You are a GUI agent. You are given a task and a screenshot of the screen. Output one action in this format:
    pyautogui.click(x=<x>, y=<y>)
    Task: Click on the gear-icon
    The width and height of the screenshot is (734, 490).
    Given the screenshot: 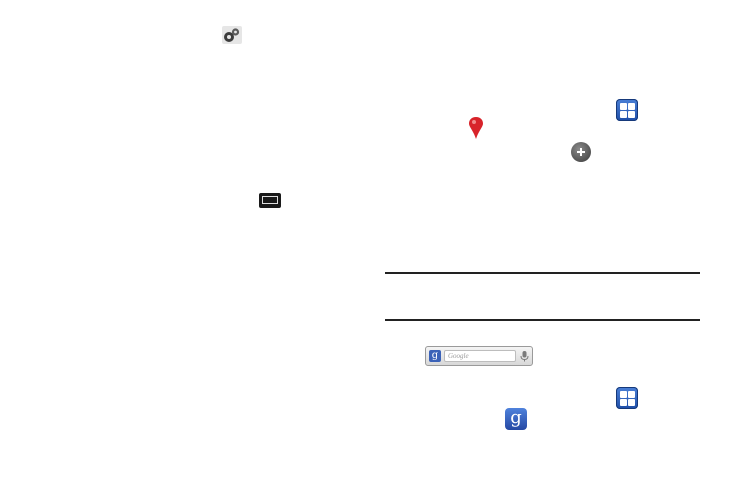 What is the action you would take?
    pyautogui.click(x=232, y=35)
    